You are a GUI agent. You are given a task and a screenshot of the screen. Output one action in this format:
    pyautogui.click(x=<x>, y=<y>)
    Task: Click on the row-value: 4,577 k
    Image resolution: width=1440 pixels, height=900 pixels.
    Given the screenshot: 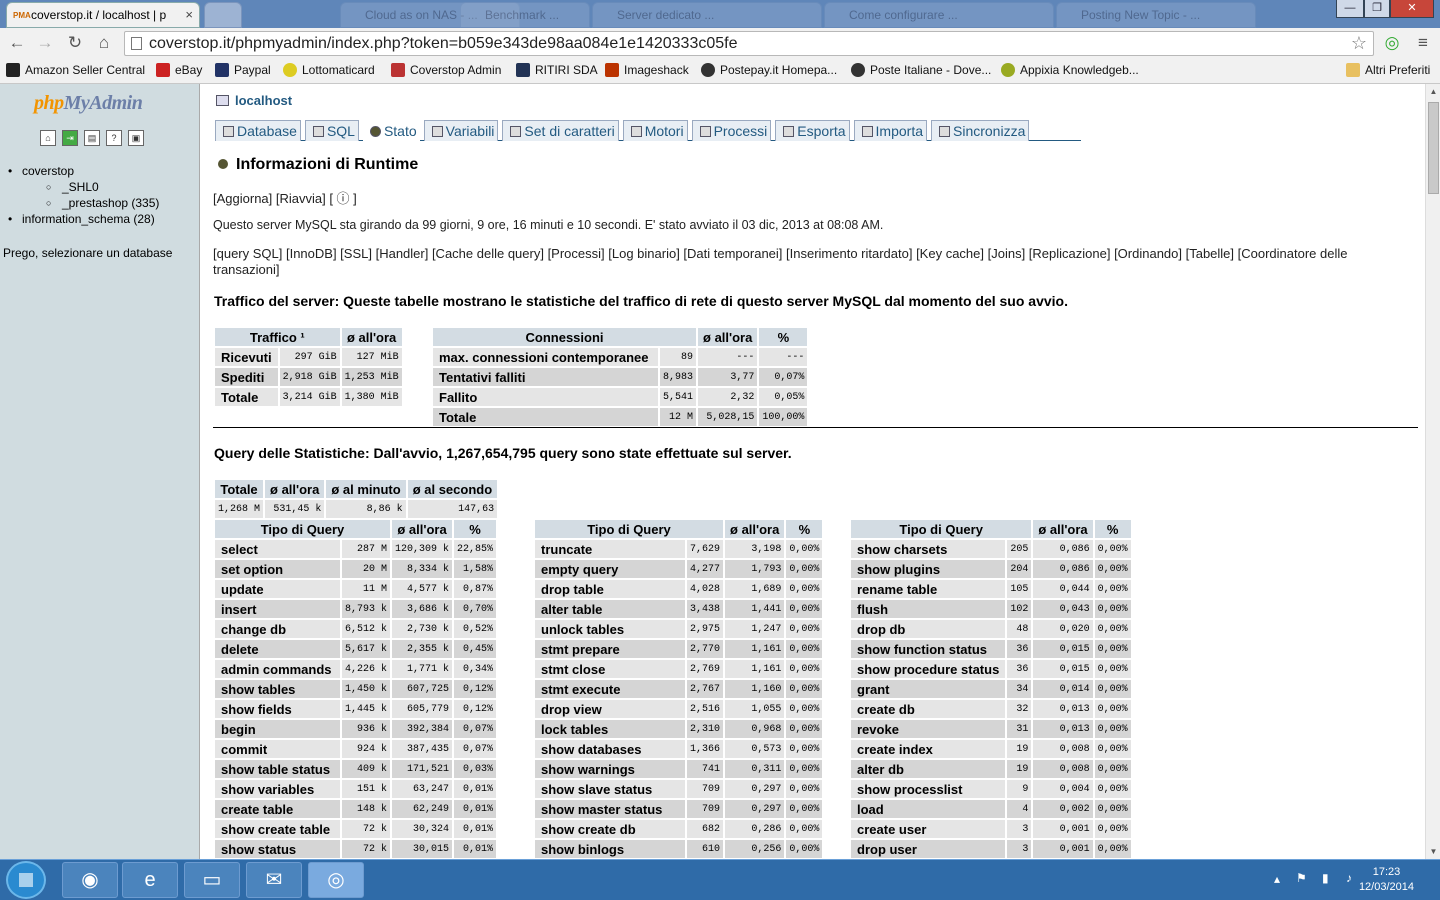 What is the action you would take?
    pyautogui.click(x=422, y=589)
    